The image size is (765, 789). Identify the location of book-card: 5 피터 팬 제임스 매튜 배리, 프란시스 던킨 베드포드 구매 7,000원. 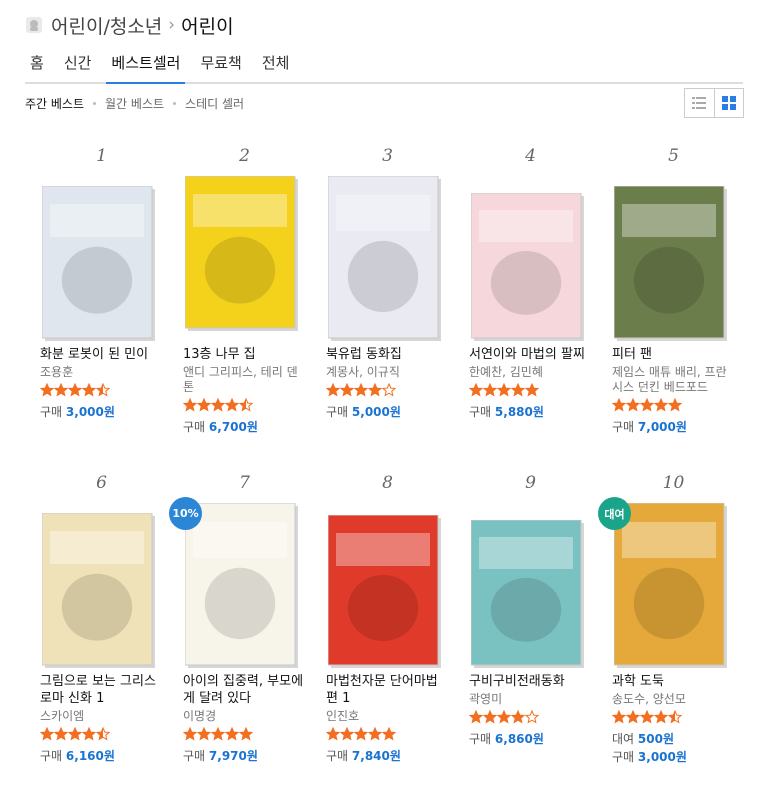
(673, 302).